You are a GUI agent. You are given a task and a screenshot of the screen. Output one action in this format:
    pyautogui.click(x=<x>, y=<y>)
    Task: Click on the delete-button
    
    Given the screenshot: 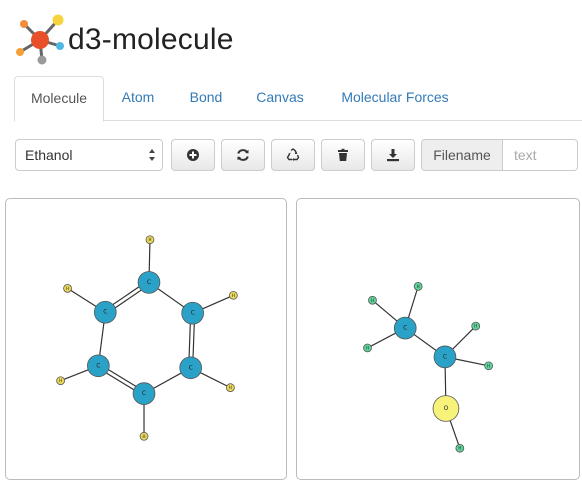 What is the action you would take?
    pyautogui.click(x=343, y=155)
    